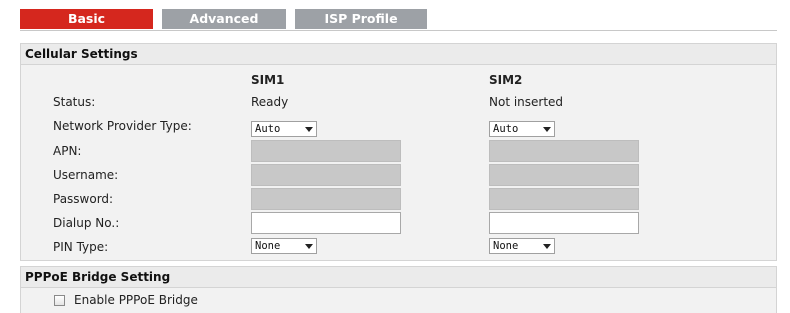  I want to click on sim1-provider-type-select: Auto, so click(284, 129).